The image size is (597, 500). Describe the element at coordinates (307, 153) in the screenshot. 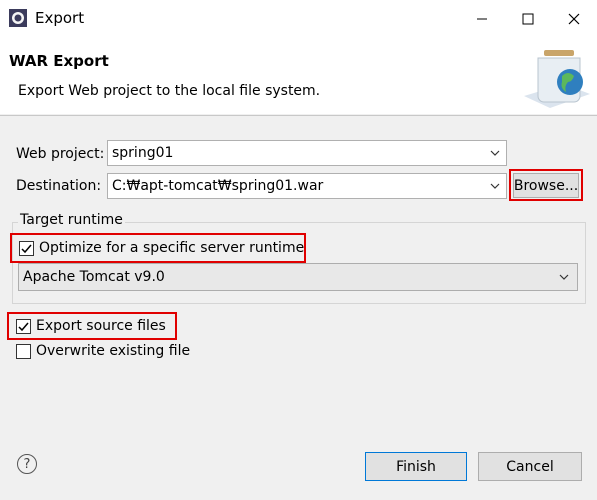

I see `web-project-combo: spring01` at that location.